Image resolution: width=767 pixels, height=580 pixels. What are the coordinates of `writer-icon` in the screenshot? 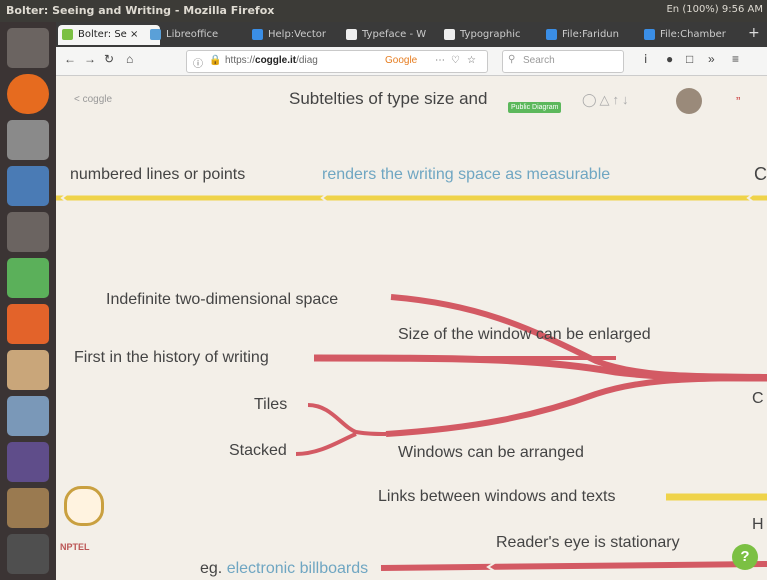 It's located at (28, 186).